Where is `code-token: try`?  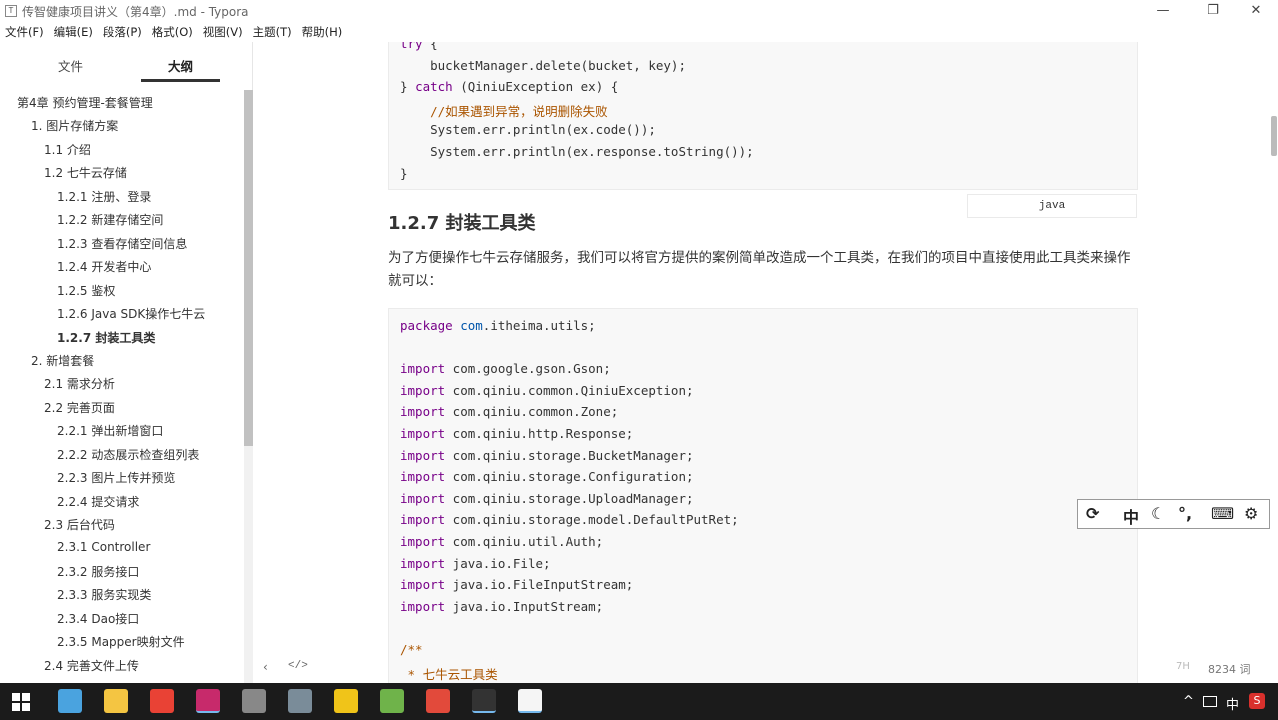 code-token: try is located at coordinates (411, 46).